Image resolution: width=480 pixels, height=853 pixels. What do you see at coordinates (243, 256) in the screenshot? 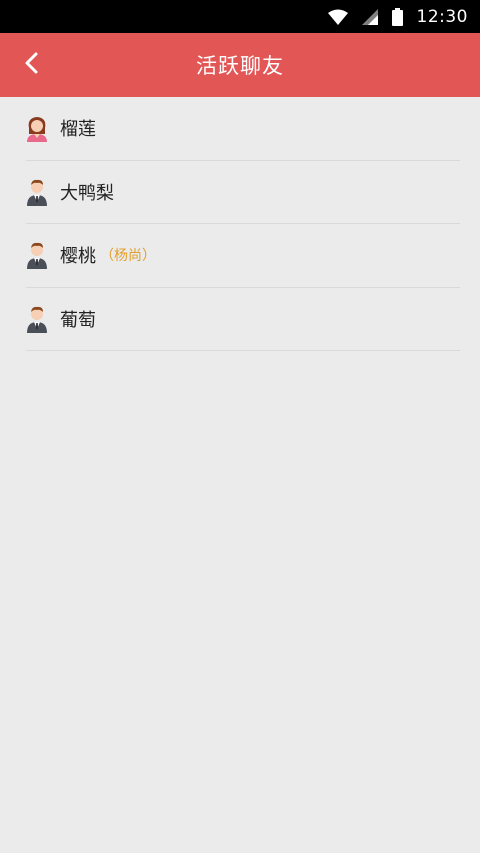
I see `friend-item-3: 樱桃 （杨尚）` at bounding box center [243, 256].